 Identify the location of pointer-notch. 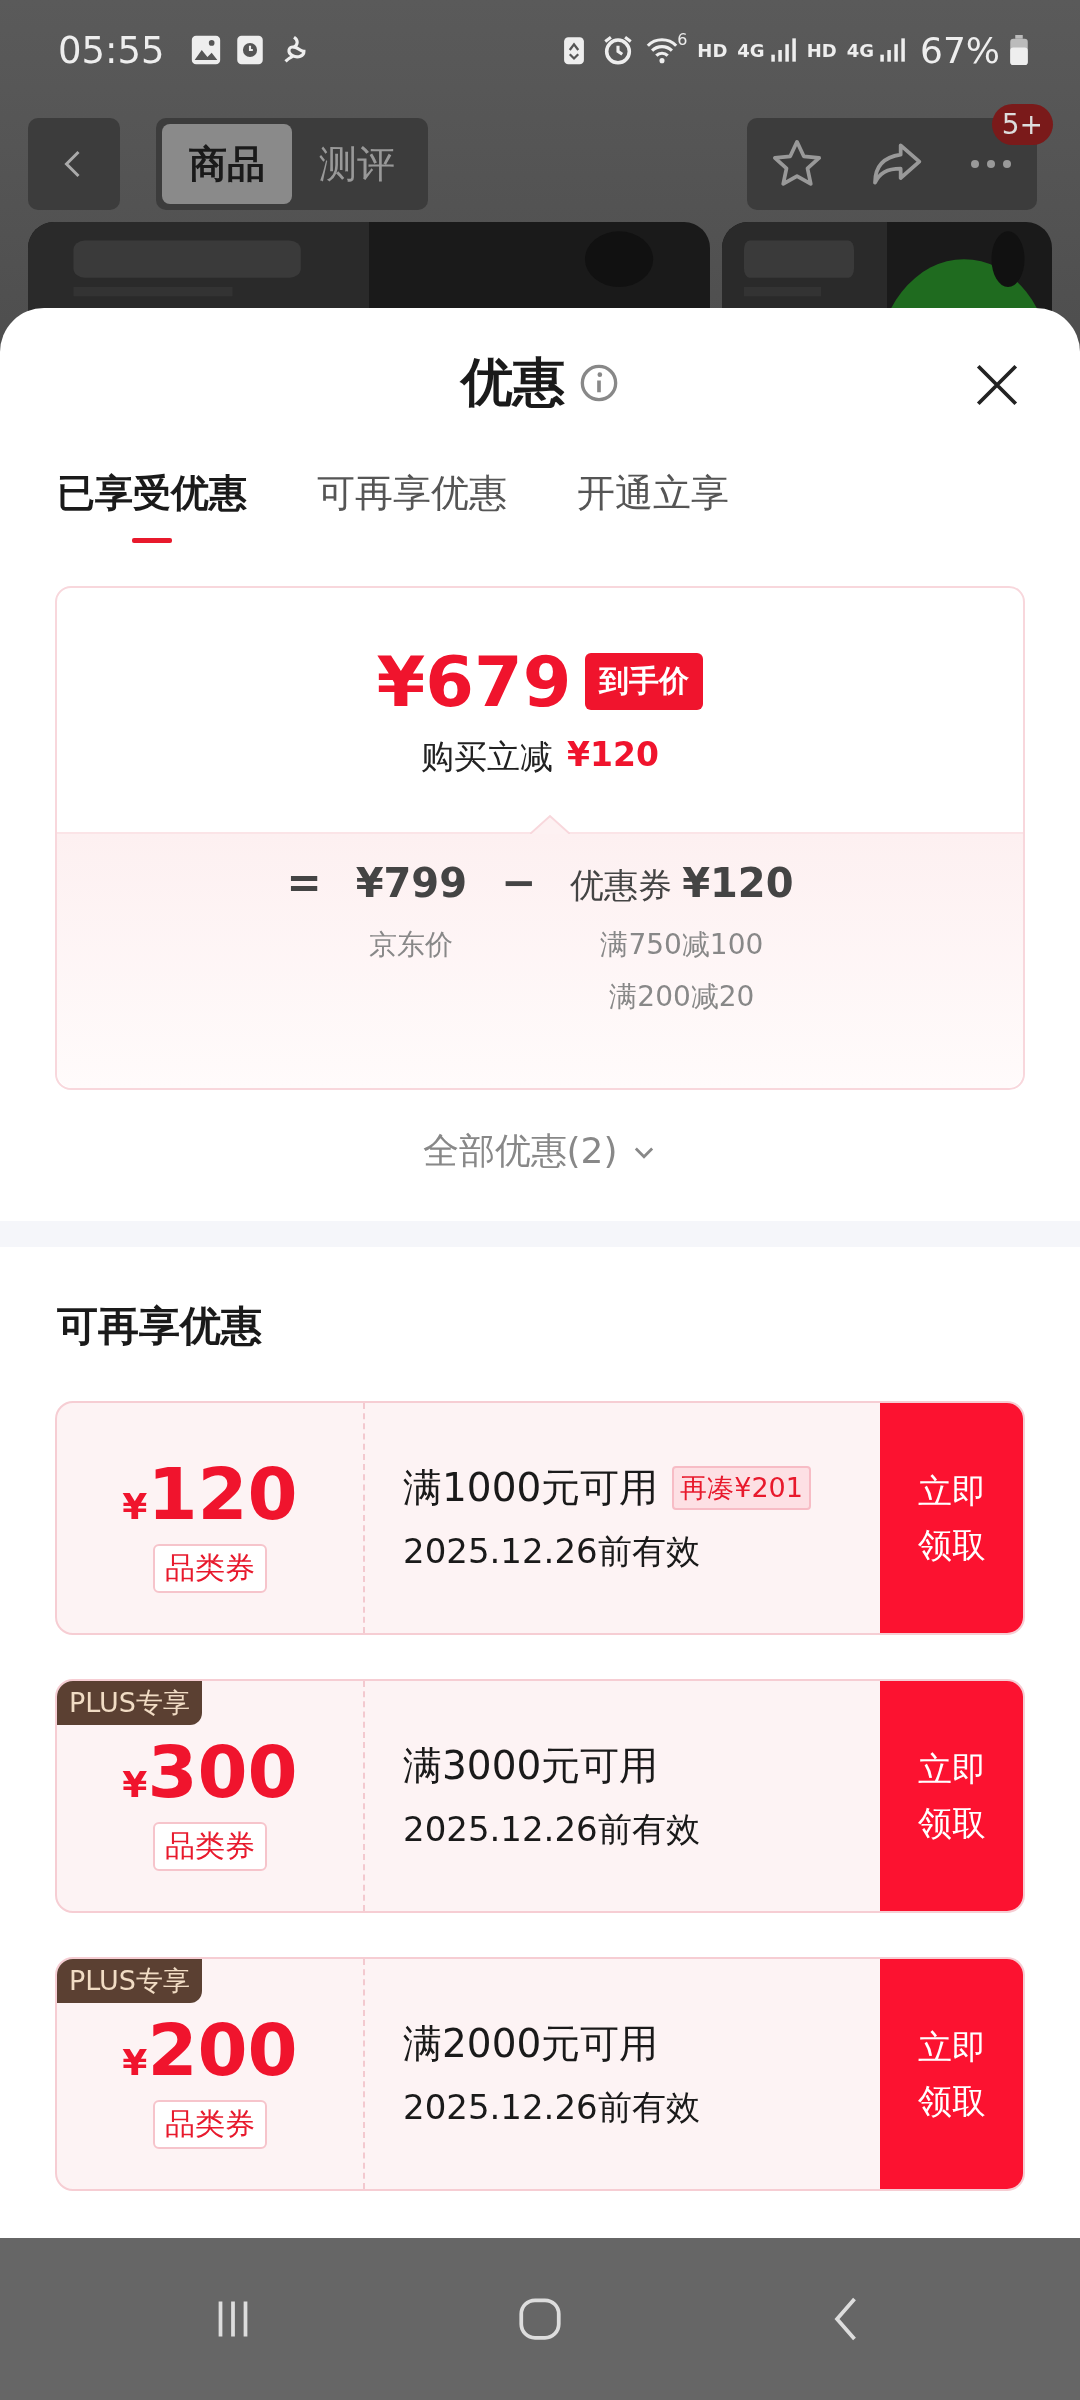
(550, 824).